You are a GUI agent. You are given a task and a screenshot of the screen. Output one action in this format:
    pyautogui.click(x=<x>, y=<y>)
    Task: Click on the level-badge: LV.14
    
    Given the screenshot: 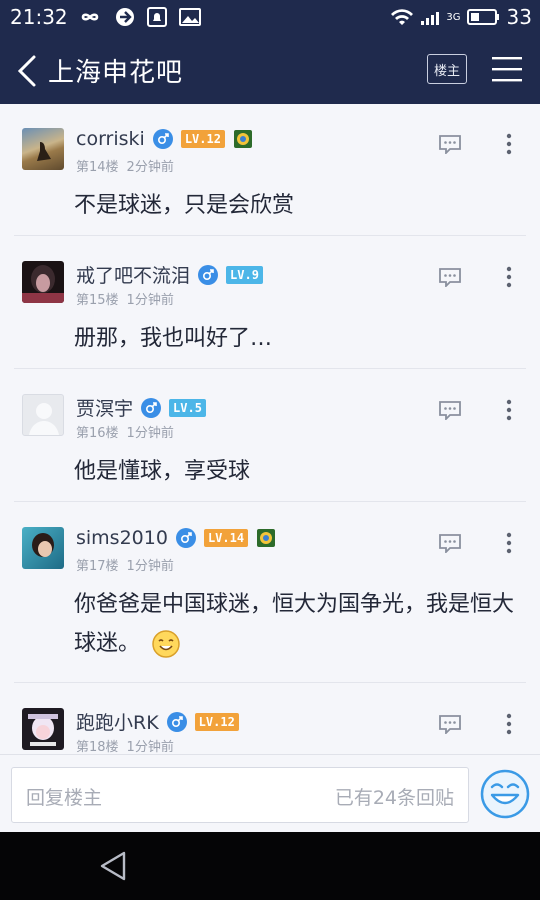 What is the action you would take?
    pyautogui.click(x=226, y=538)
    